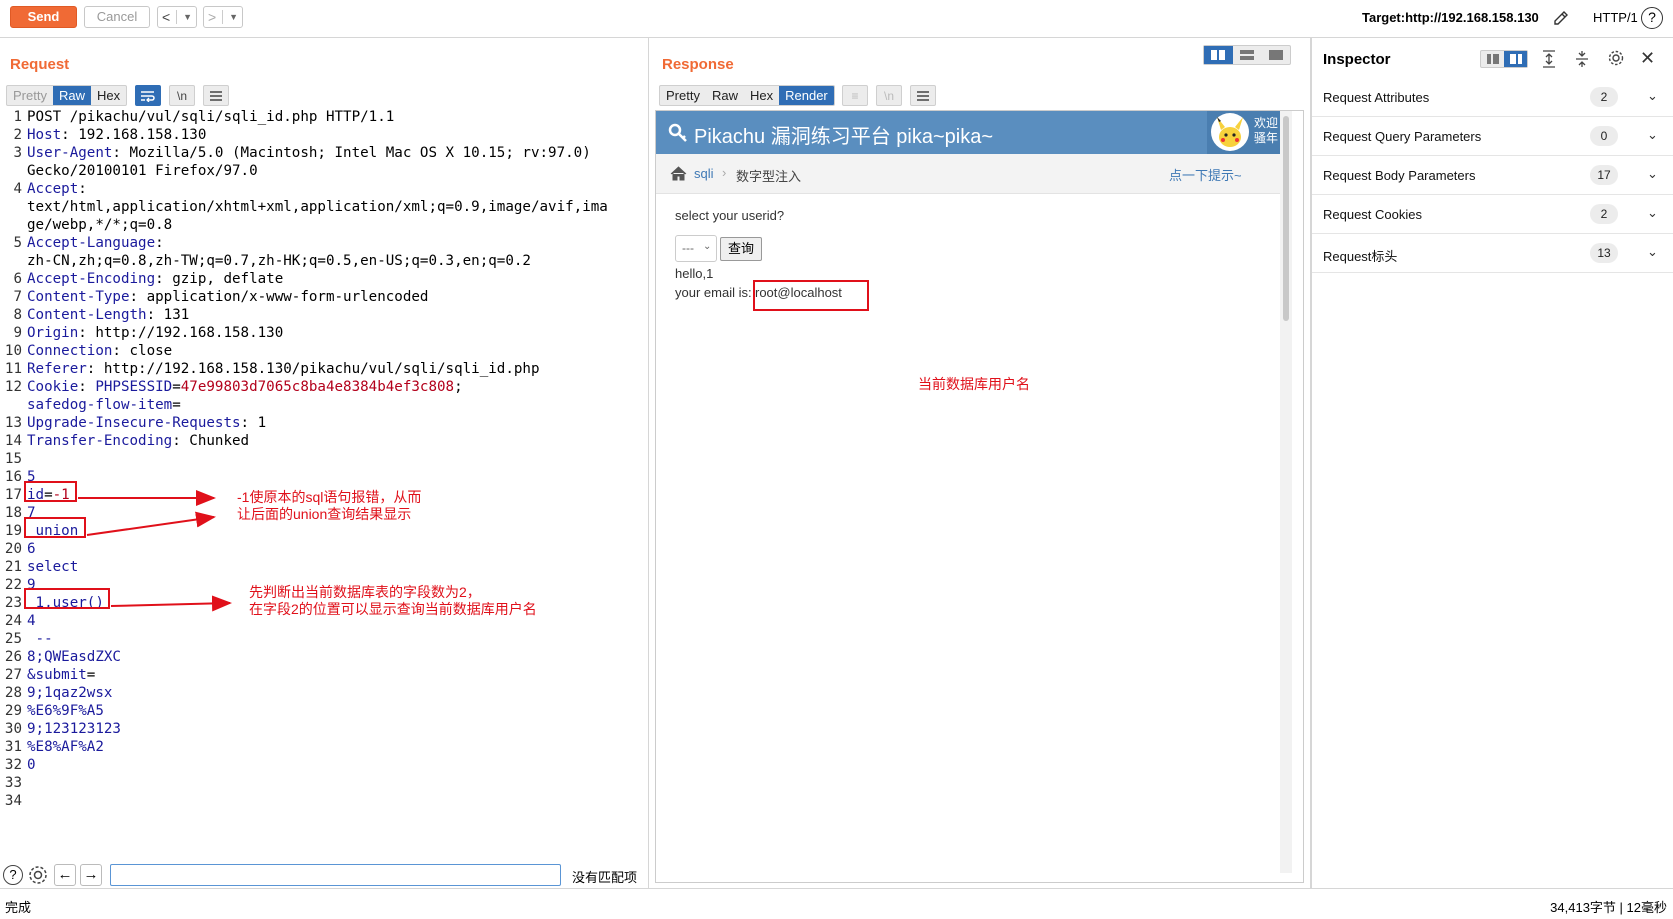  Describe the element at coordinates (844, 137) in the screenshot. I see `site-title: Pikachu 漏洞练习平台 pika~pika~` at that location.